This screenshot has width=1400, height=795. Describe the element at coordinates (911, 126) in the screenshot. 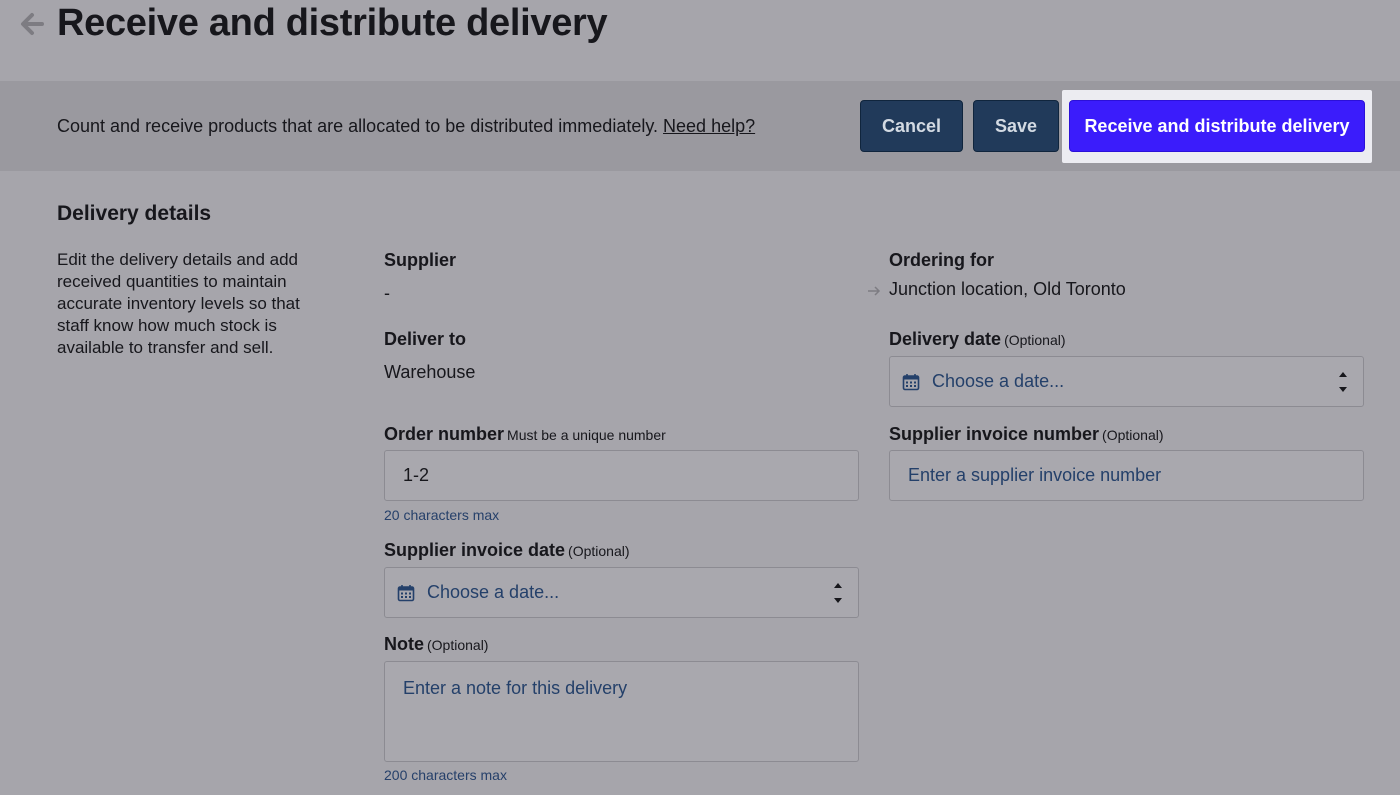

I see `cancel-button: Cancel` at that location.